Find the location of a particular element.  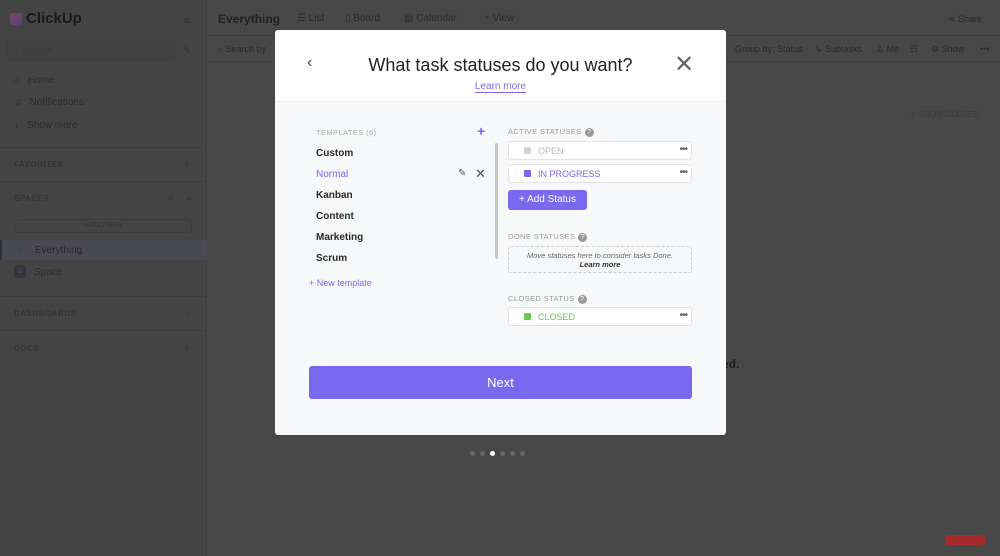

assignees-icon: ☷ is located at coordinates (914, 49).